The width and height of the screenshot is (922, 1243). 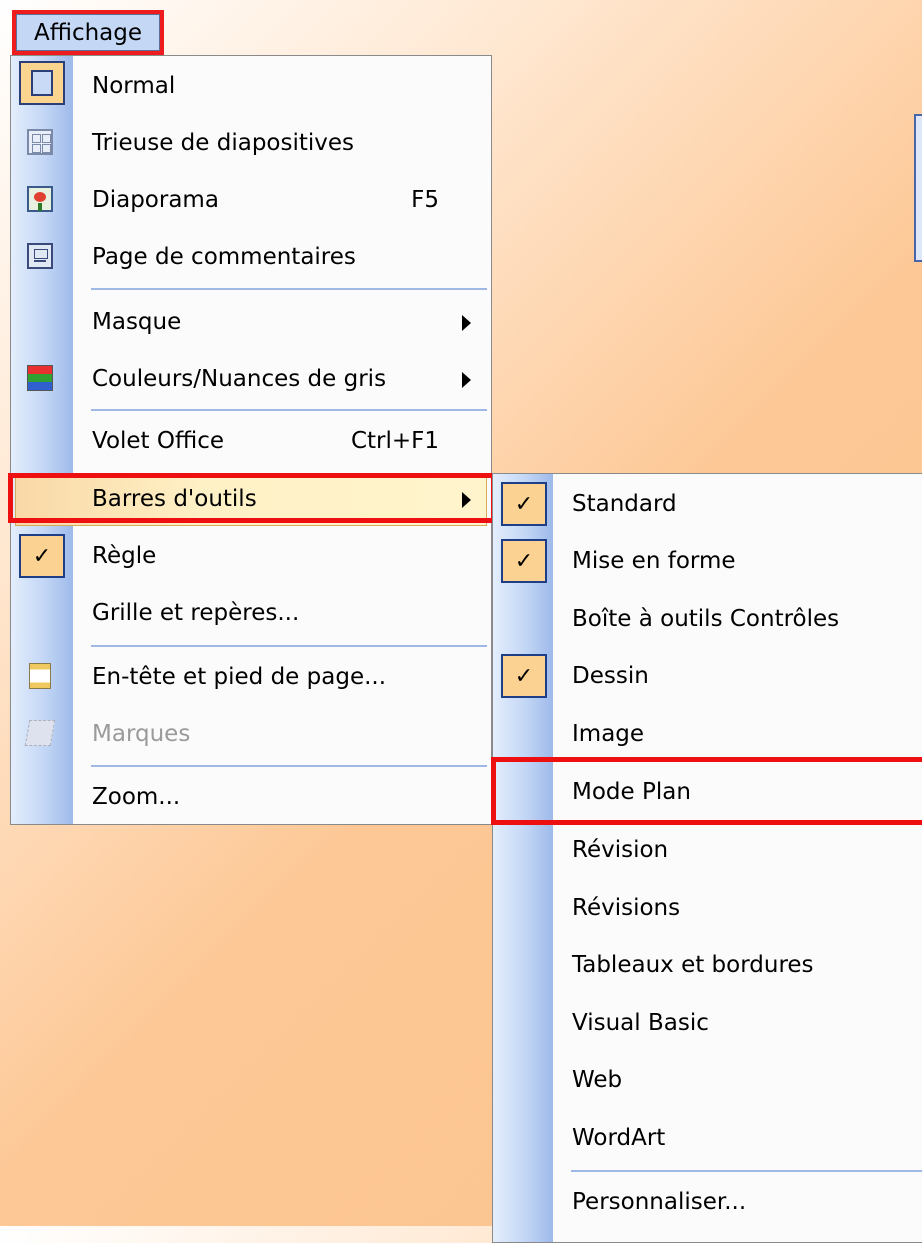 What do you see at coordinates (40, 378) in the screenshot?
I see `color-grayscale-icon` at bounding box center [40, 378].